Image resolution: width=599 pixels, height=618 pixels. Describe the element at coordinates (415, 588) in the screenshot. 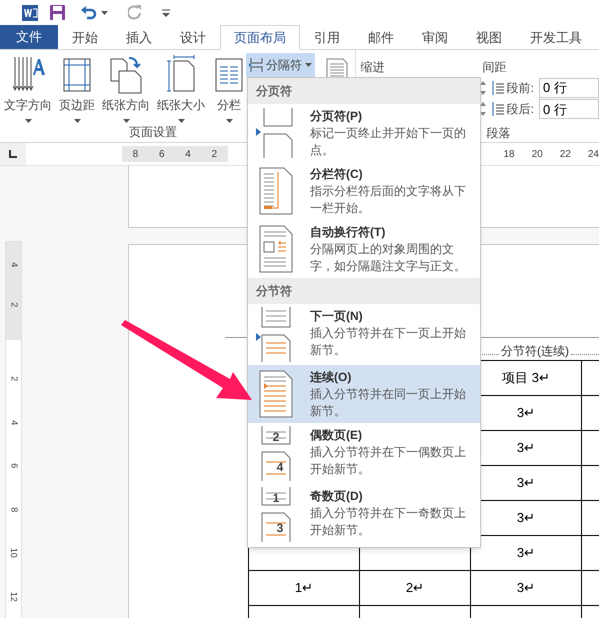

I see `table-cell-text: 2↵` at that location.